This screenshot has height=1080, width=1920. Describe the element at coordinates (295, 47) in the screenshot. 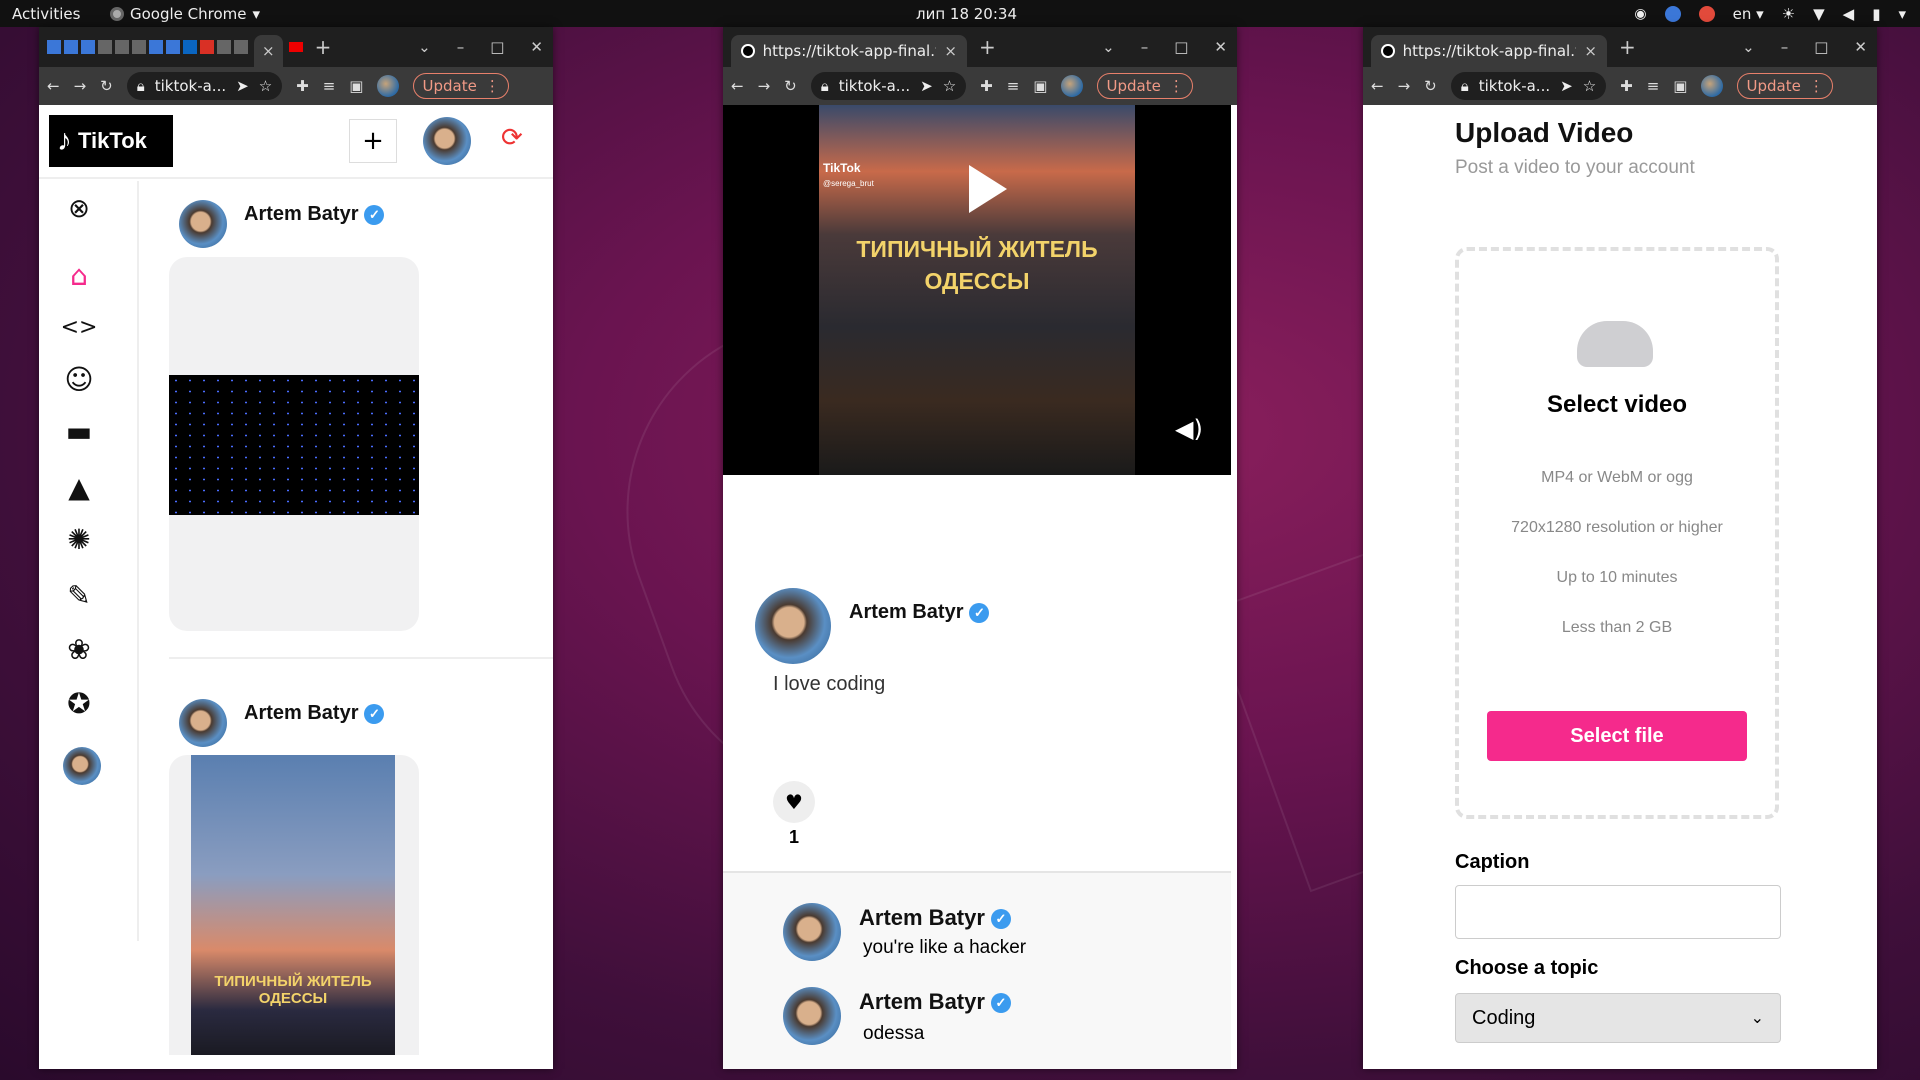

I see `youtube-tab-icon` at that location.